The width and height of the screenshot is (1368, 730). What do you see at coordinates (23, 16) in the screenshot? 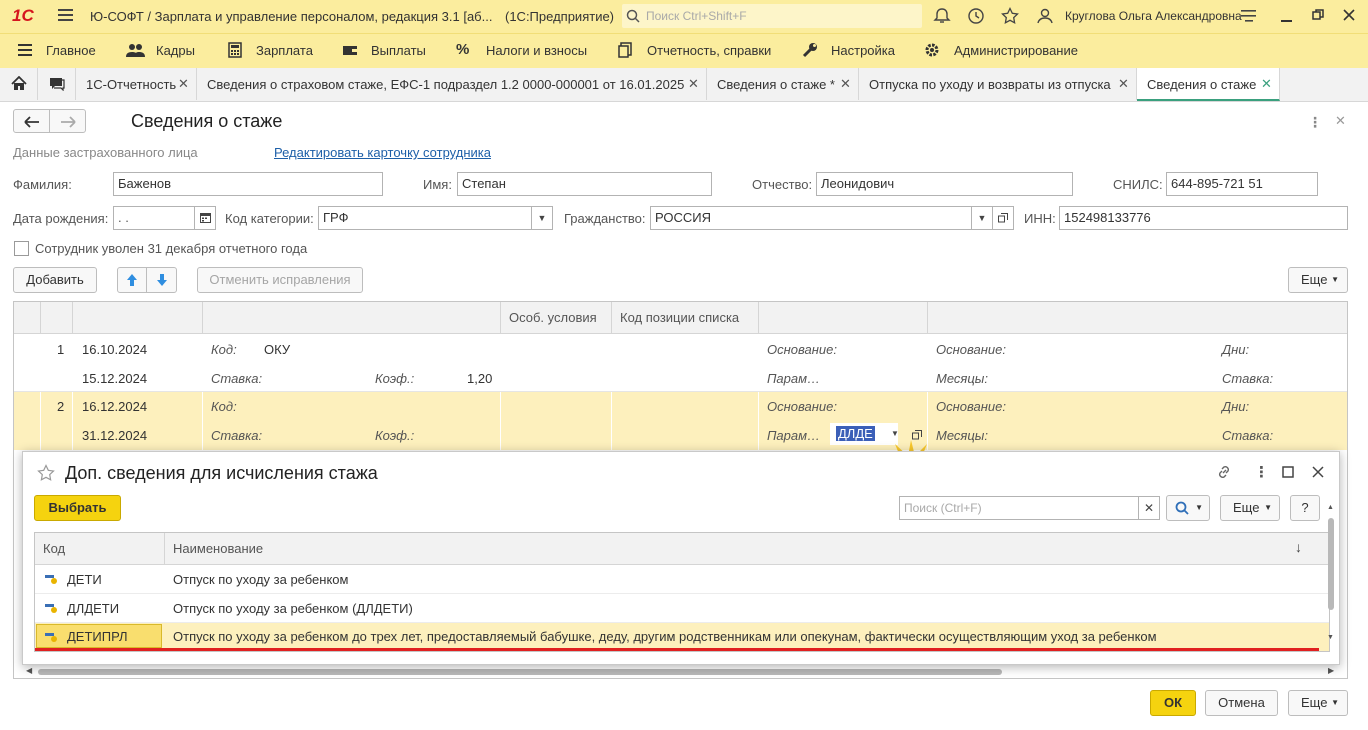
I see `app-logo: 1С` at bounding box center [23, 16].